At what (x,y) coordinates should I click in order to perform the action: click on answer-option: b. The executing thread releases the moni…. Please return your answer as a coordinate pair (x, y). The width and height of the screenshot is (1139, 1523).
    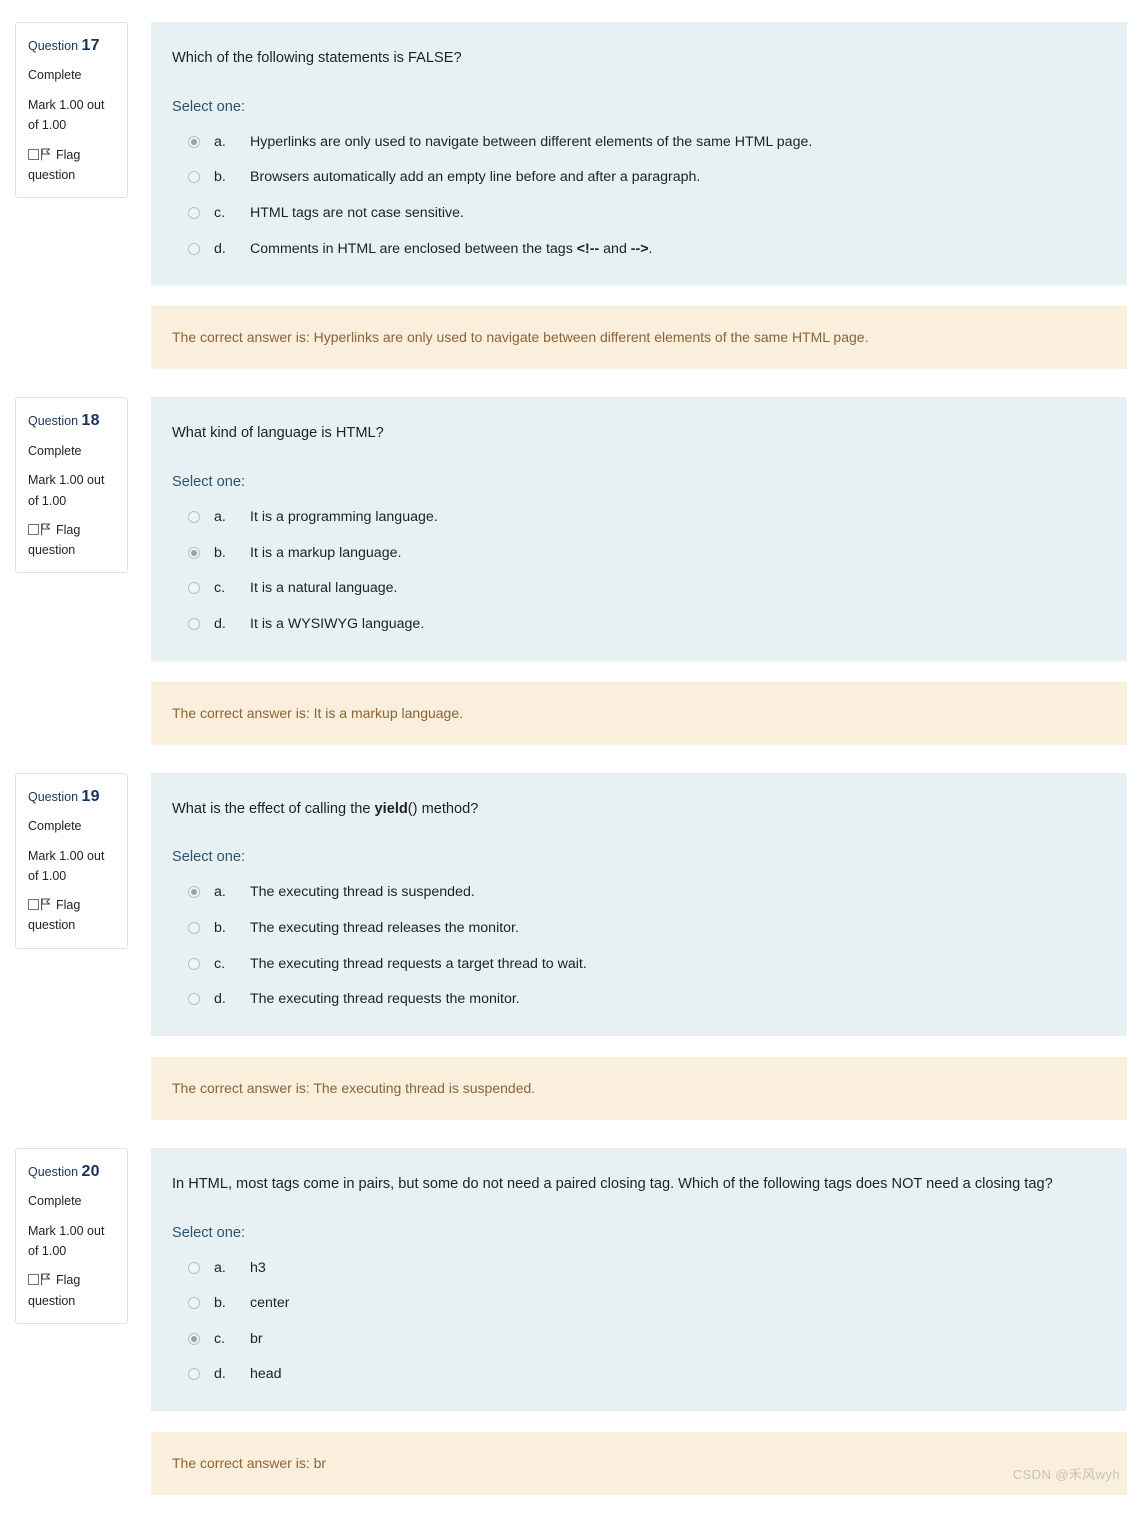
    Looking at the image, I should click on (638, 928).